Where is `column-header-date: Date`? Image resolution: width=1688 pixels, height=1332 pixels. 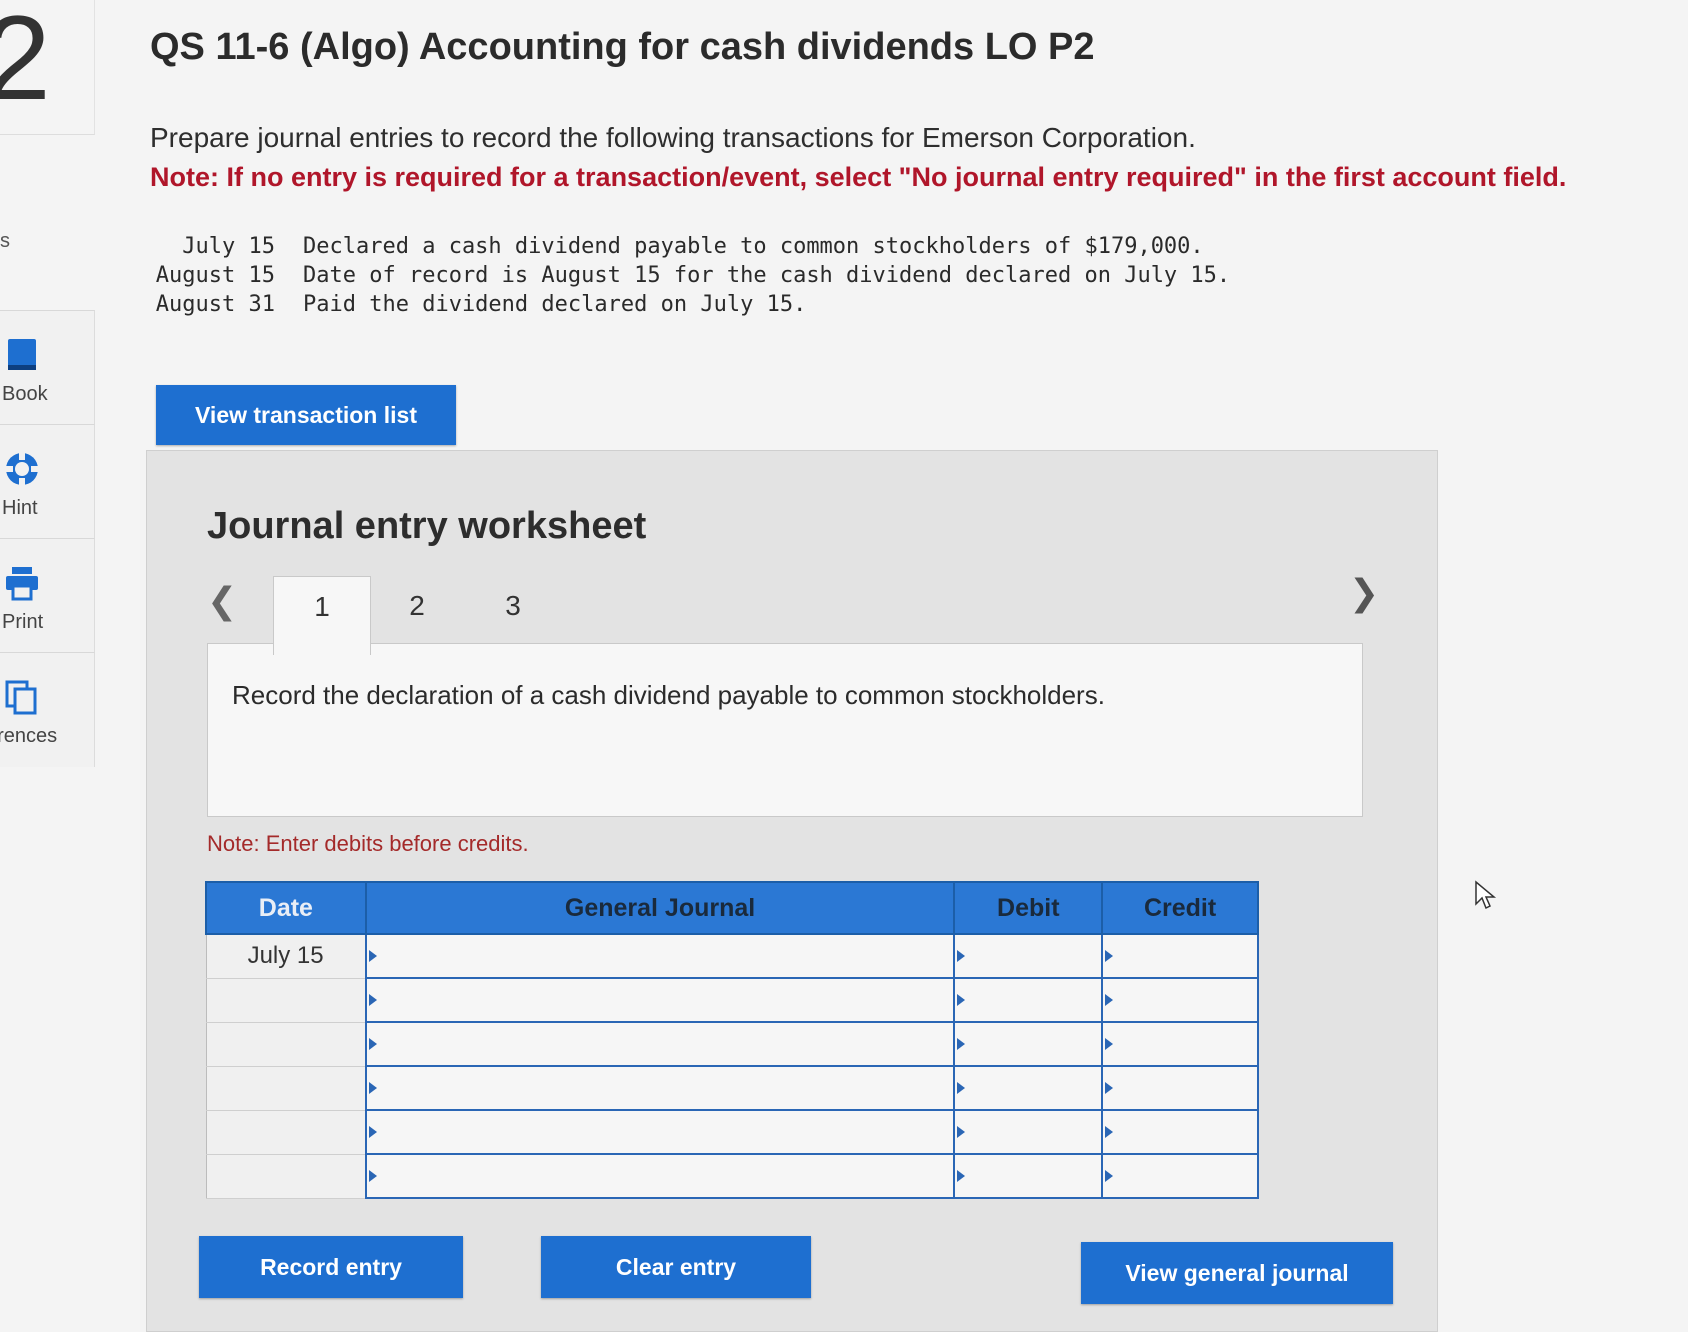
column-header-date: Date is located at coordinates (286, 908).